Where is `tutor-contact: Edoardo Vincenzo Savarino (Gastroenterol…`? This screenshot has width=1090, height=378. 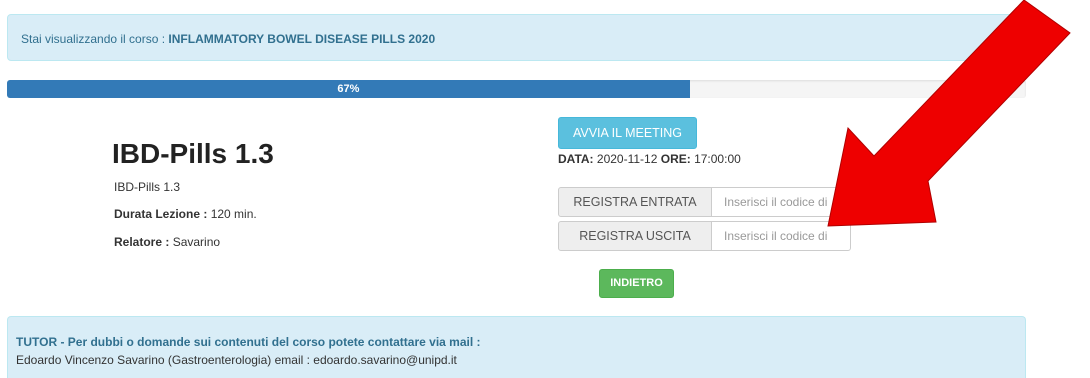 tutor-contact: Edoardo Vincenzo Savarino (Gastroenterol… is located at coordinates (236, 360).